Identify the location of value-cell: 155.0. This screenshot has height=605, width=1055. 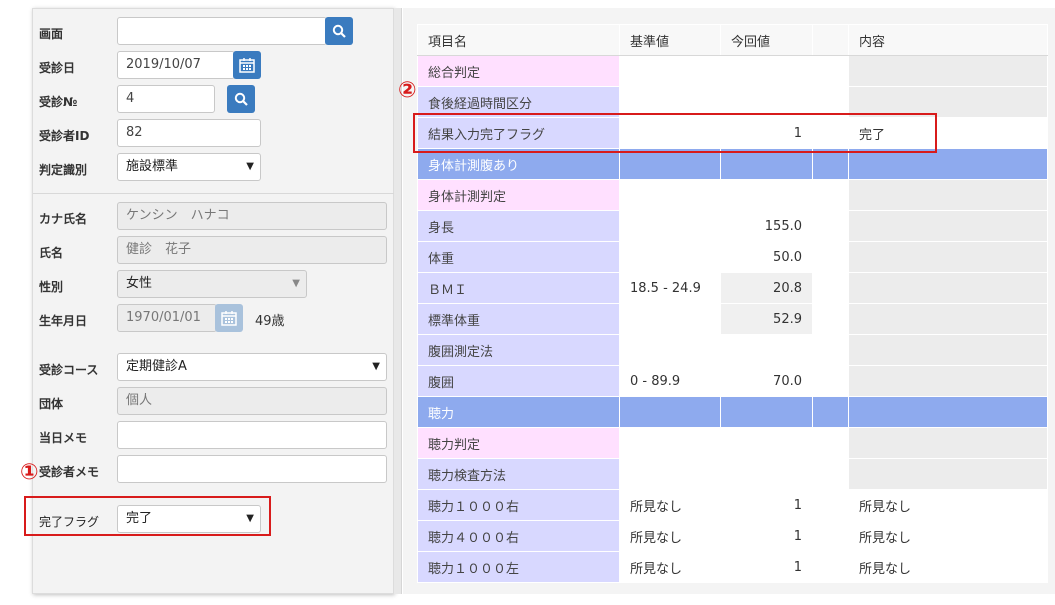
(766, 226).